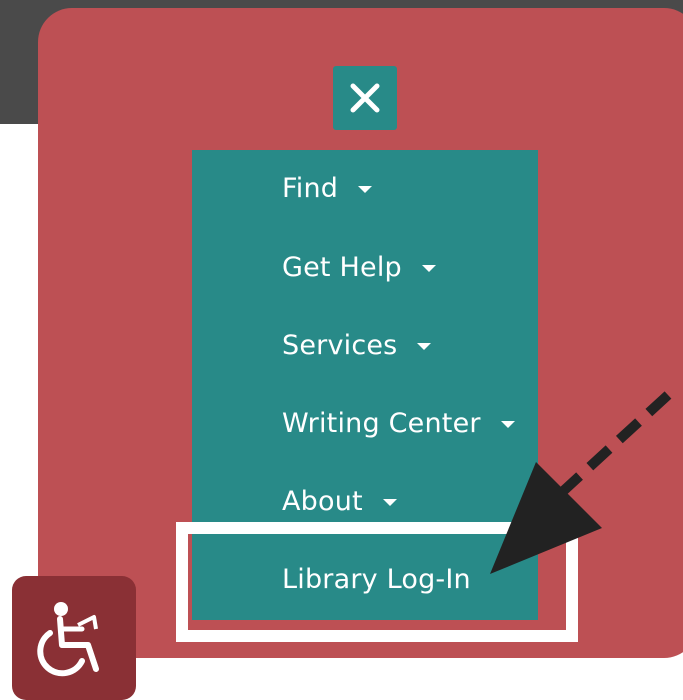 This screenshot has height=700, width=683. I want to click on close-icon, so click(365, 98).